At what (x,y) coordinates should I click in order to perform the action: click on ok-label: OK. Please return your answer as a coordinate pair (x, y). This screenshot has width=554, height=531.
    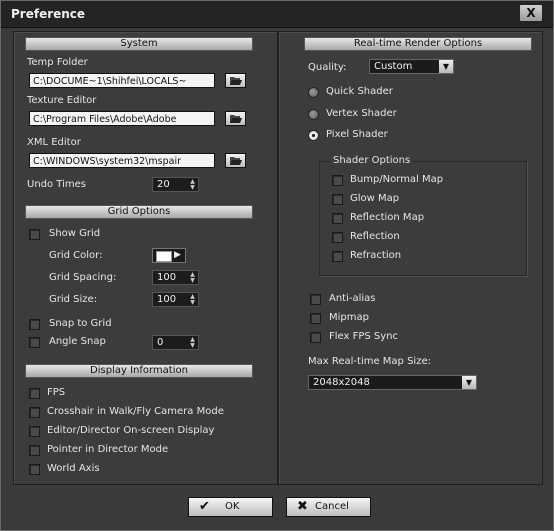
    Looking at the image, I should click on (232, 506).